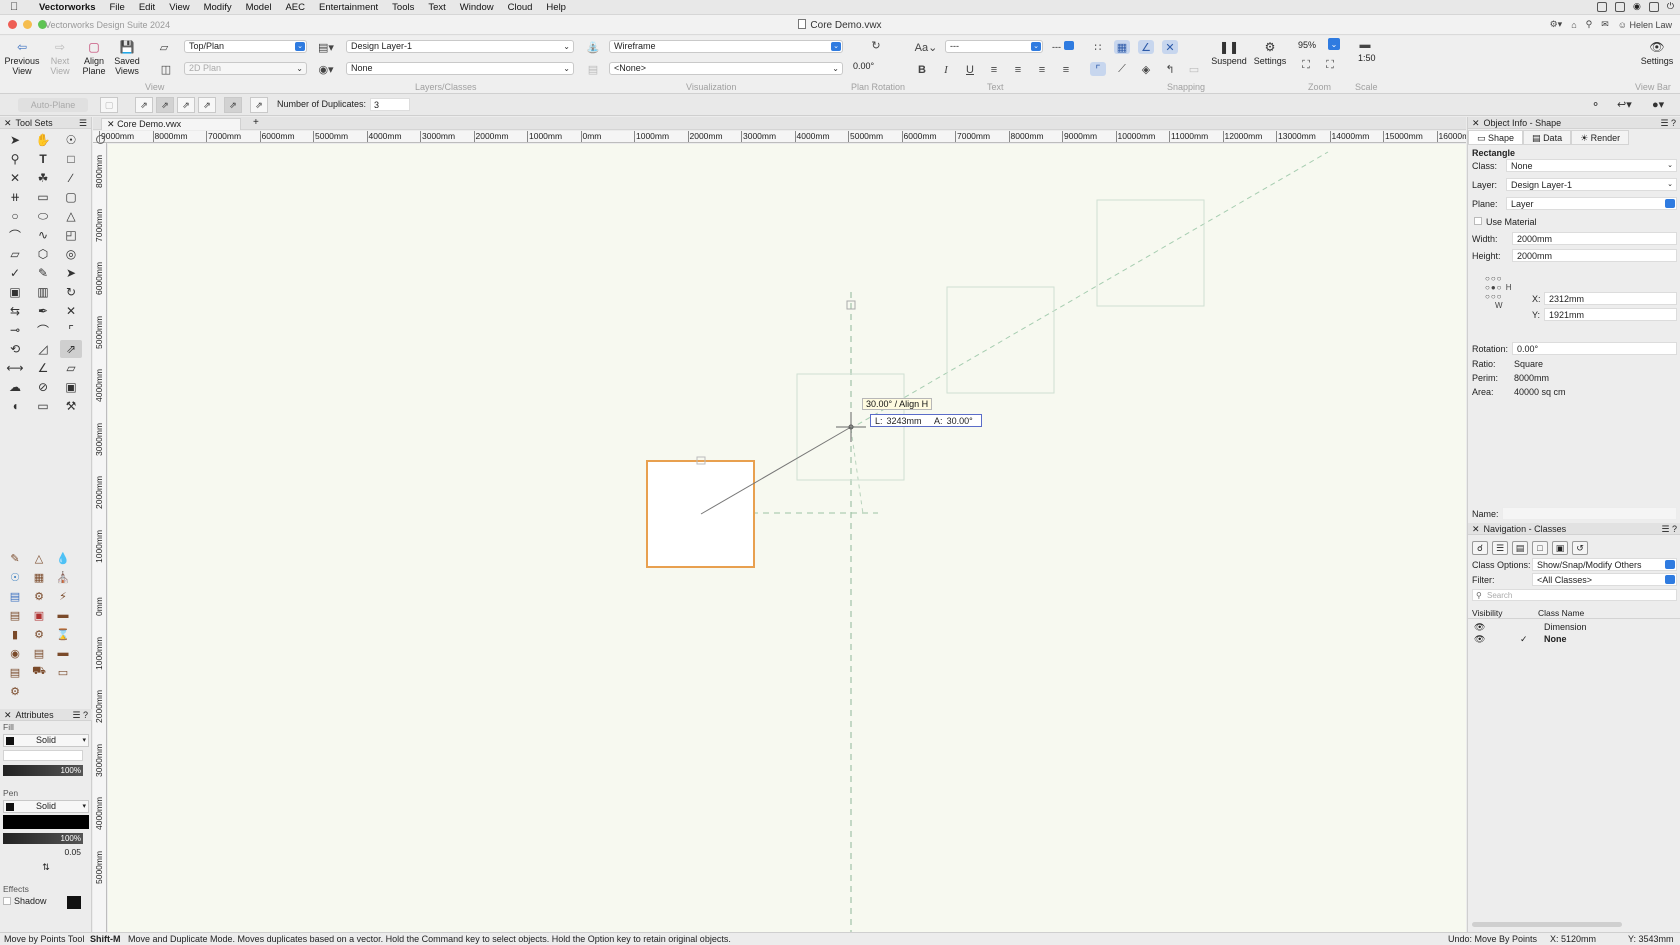  Describe the element at coordinates (39, 615) in the screenshot. I see `landscape-toolset-icon: ▣` at that location.